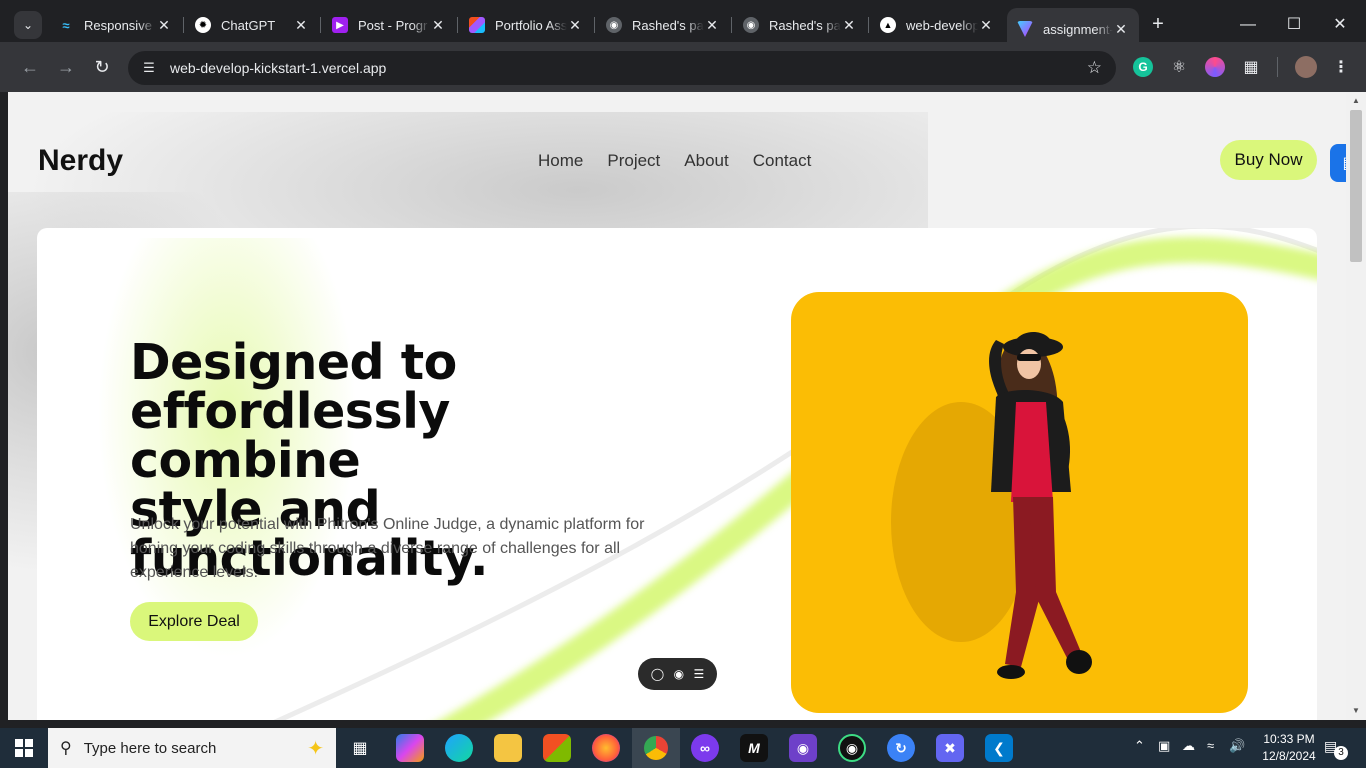 The height and width of the screenshot is (768, 1366). What do you see at coordinates (1094, 68) in the screenshot?
I see `bookmark-star-icon: ☆` at bounding box center [1094, 68].